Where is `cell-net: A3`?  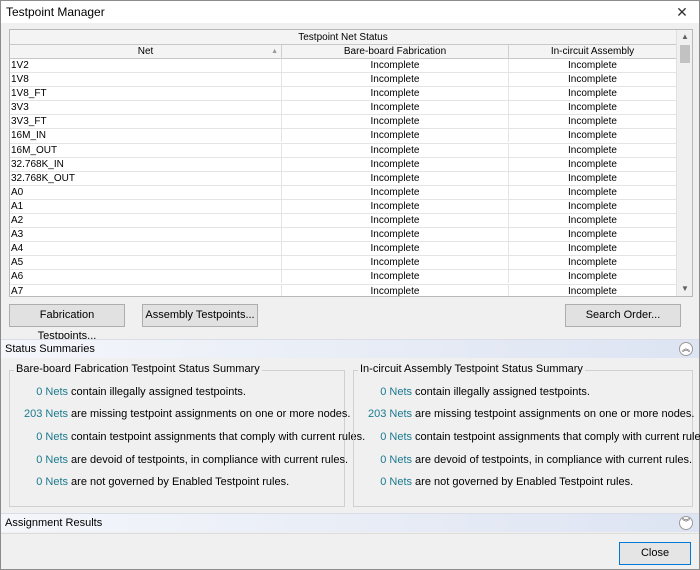 cell-net: A3 is located at coordinates (146, 235).